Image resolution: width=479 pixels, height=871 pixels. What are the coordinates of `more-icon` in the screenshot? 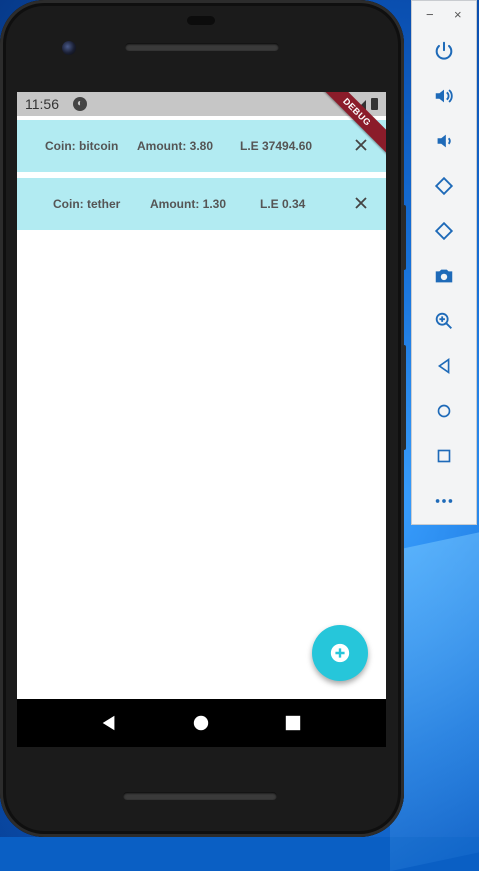 It's located at (444, 501).